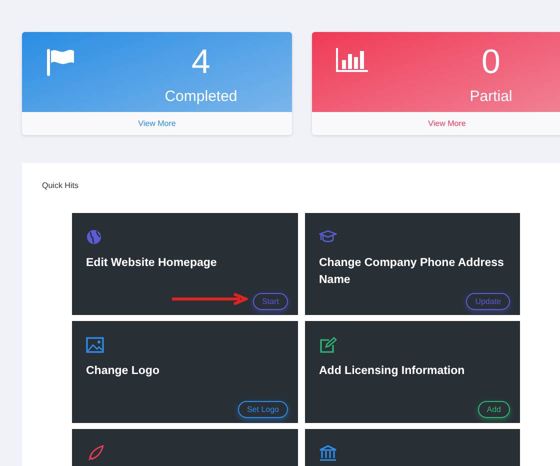 The height and width of the screenshot is (466, 560). What do you see at coordinates (201, 62) in the screenshot?
I see `stat-count: 4` at bounding box center [201, 62].